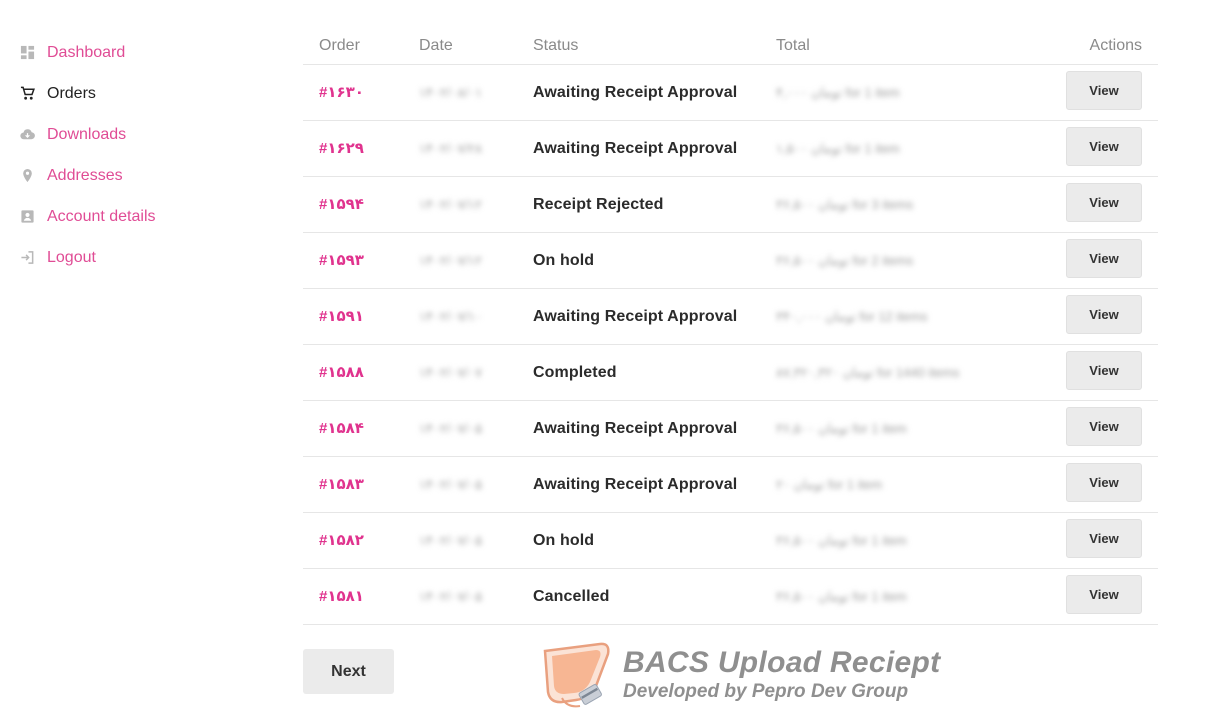 This screenshot has height=723, width=1212. Describe the element at coordinates (27, 53) in the screenshot. I see `dashboard-icon` at that location.